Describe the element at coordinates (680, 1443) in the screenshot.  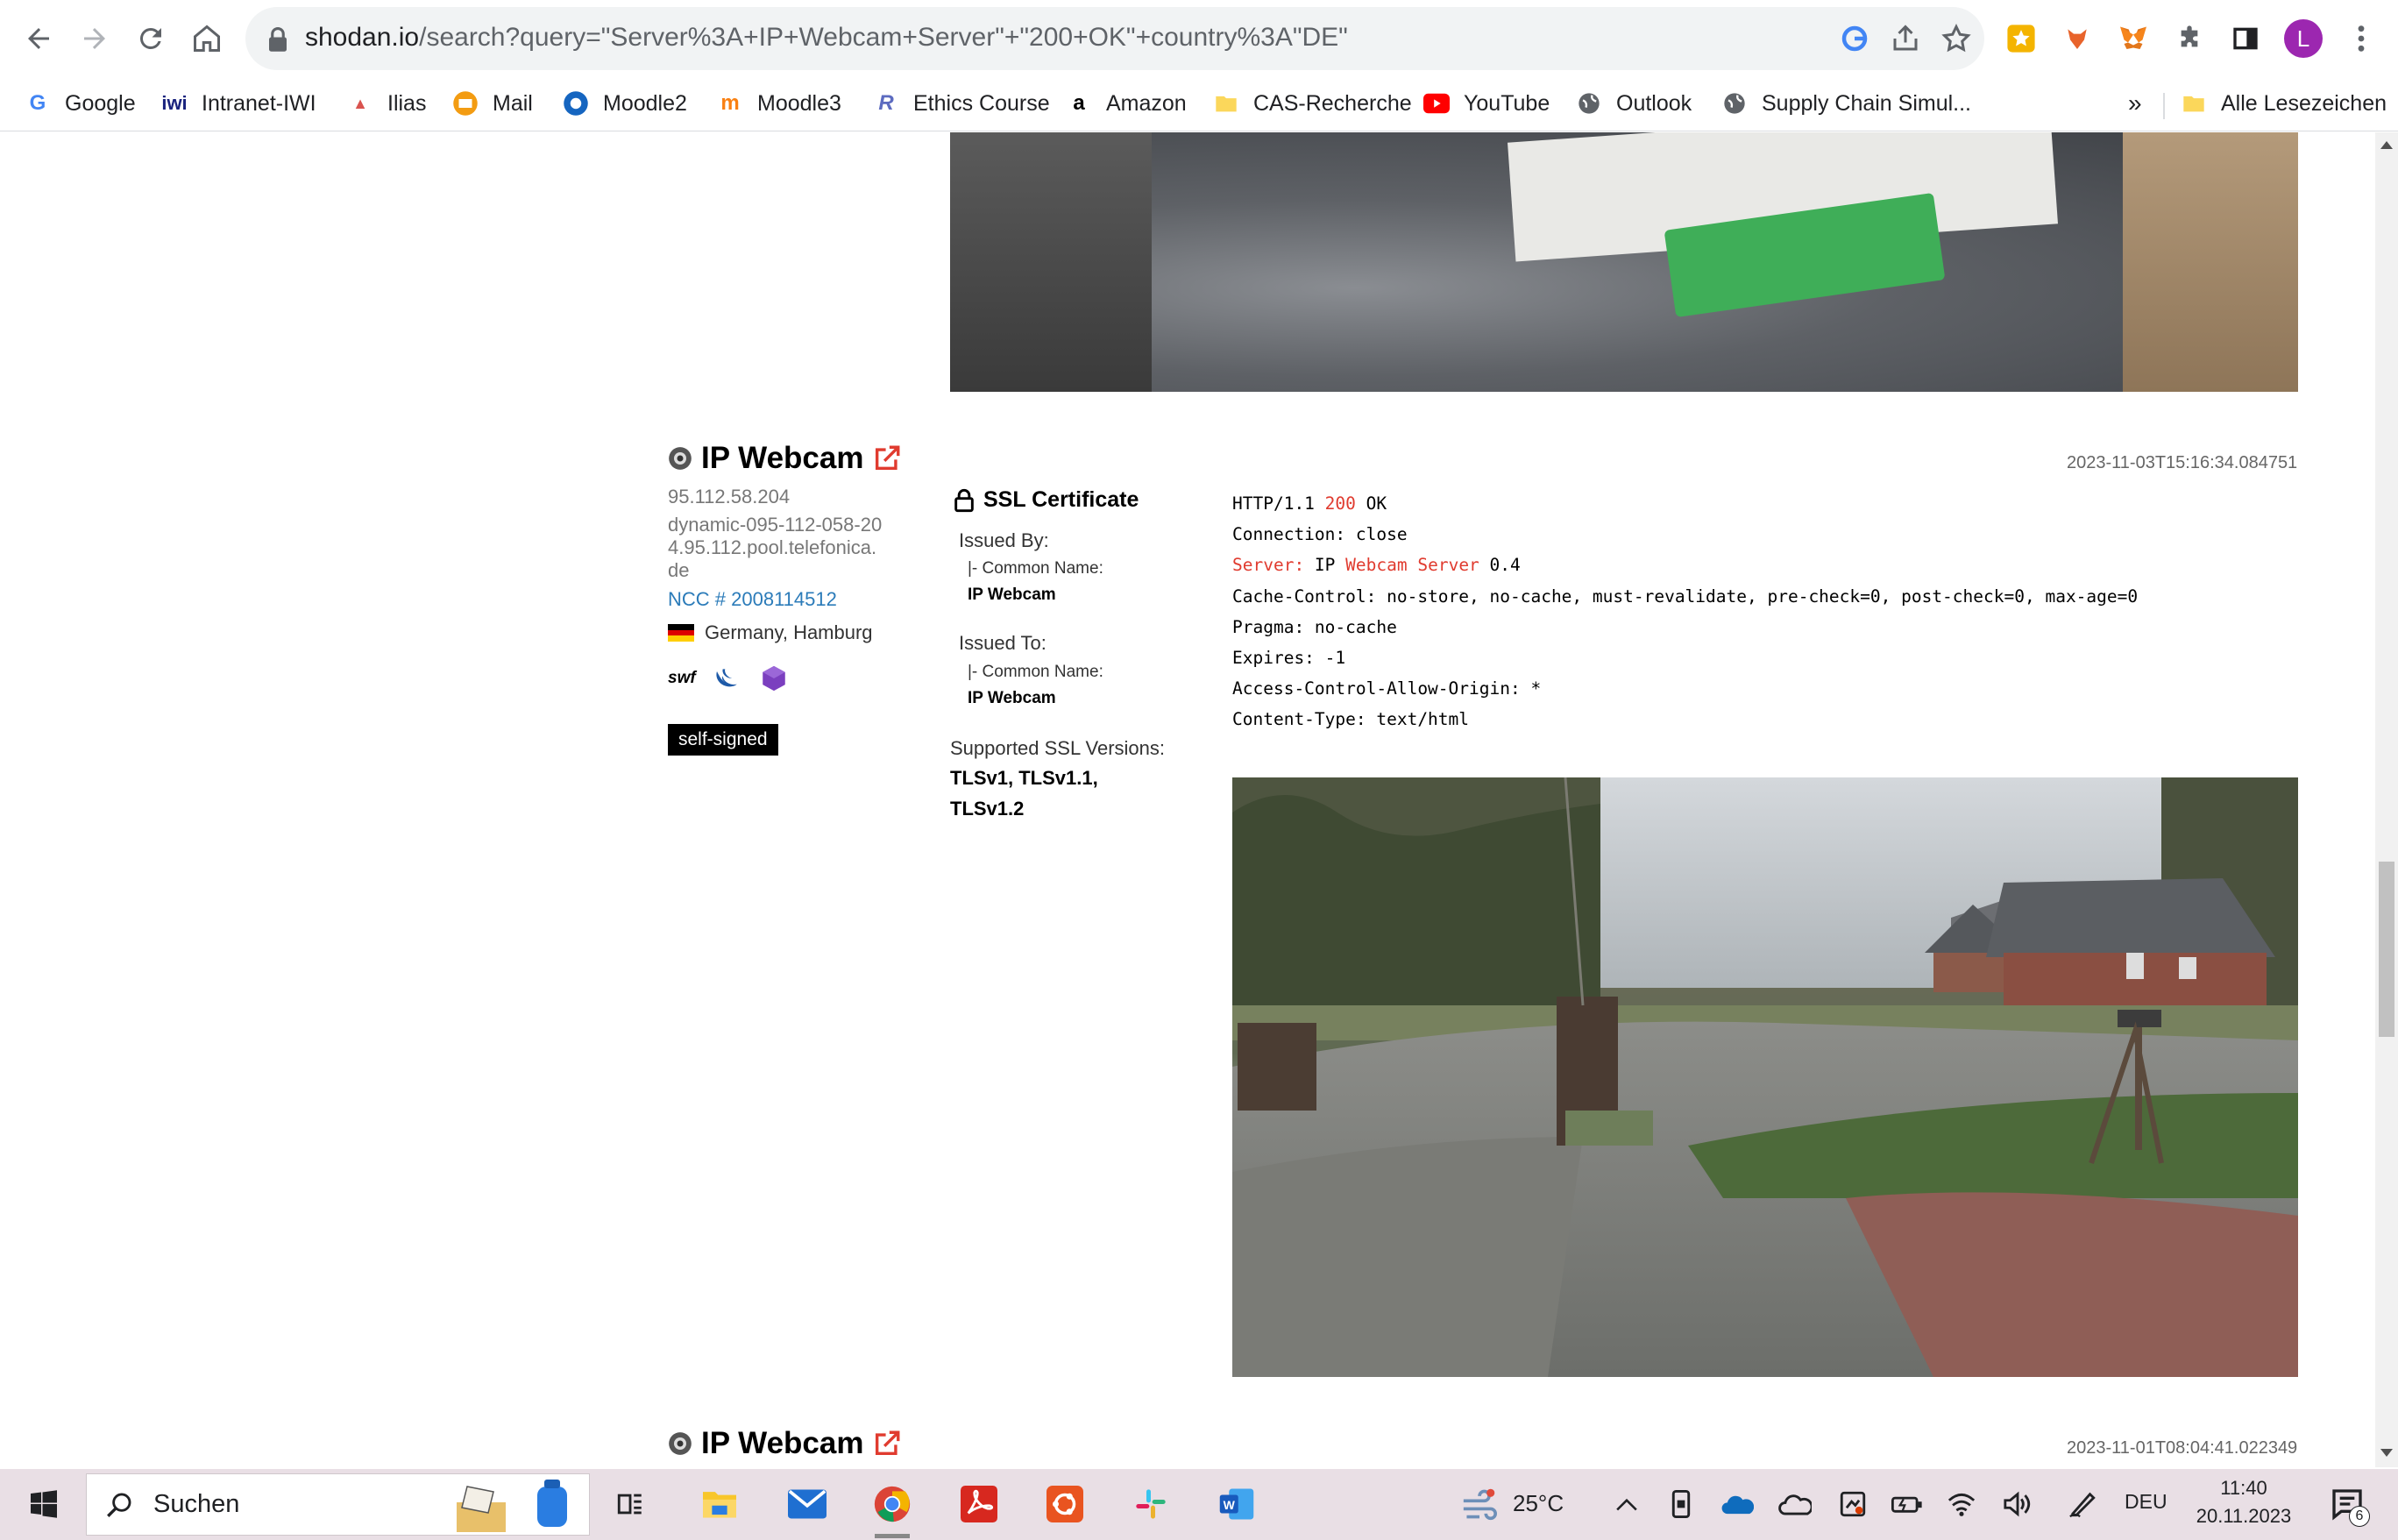
I see `webcam-icon` at that location.